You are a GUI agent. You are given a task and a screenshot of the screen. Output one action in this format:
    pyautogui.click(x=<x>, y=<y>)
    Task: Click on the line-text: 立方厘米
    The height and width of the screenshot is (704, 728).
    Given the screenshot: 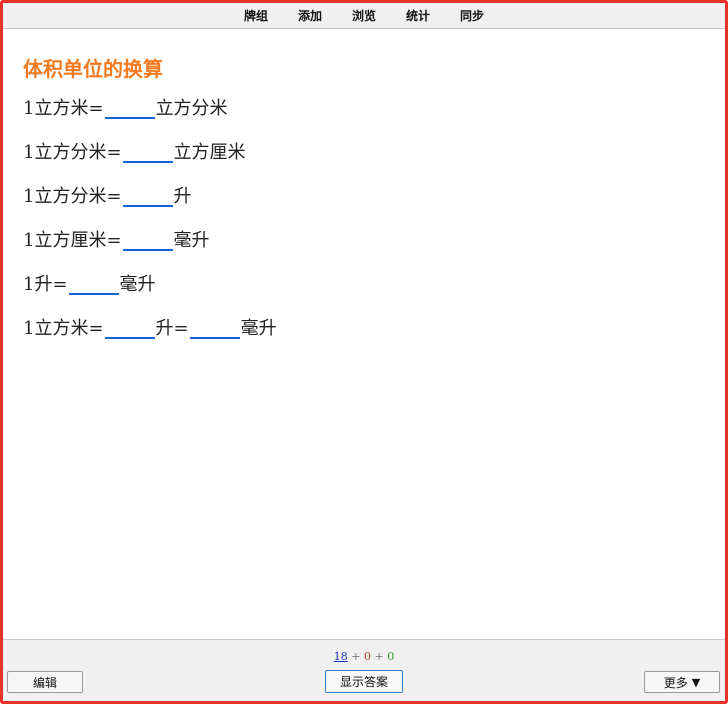 What is the action you would take?
    pyautogui.click(x=209, y=152)
    